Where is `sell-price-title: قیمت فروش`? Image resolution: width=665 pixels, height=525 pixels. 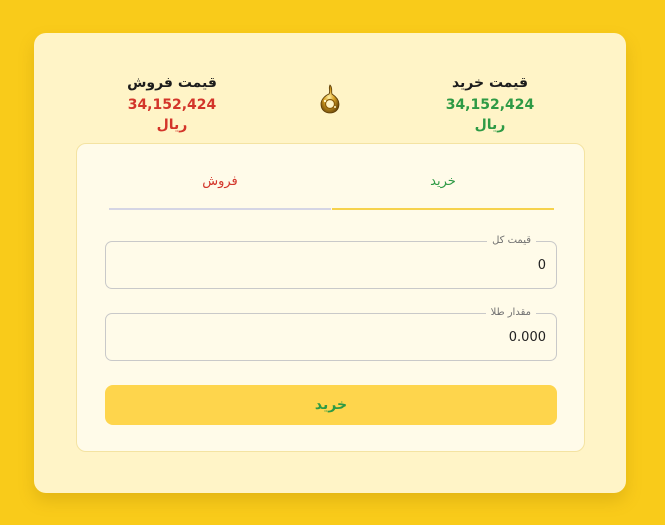 sell-price-title: قیمت فروش is located at coordinates (172, 83).